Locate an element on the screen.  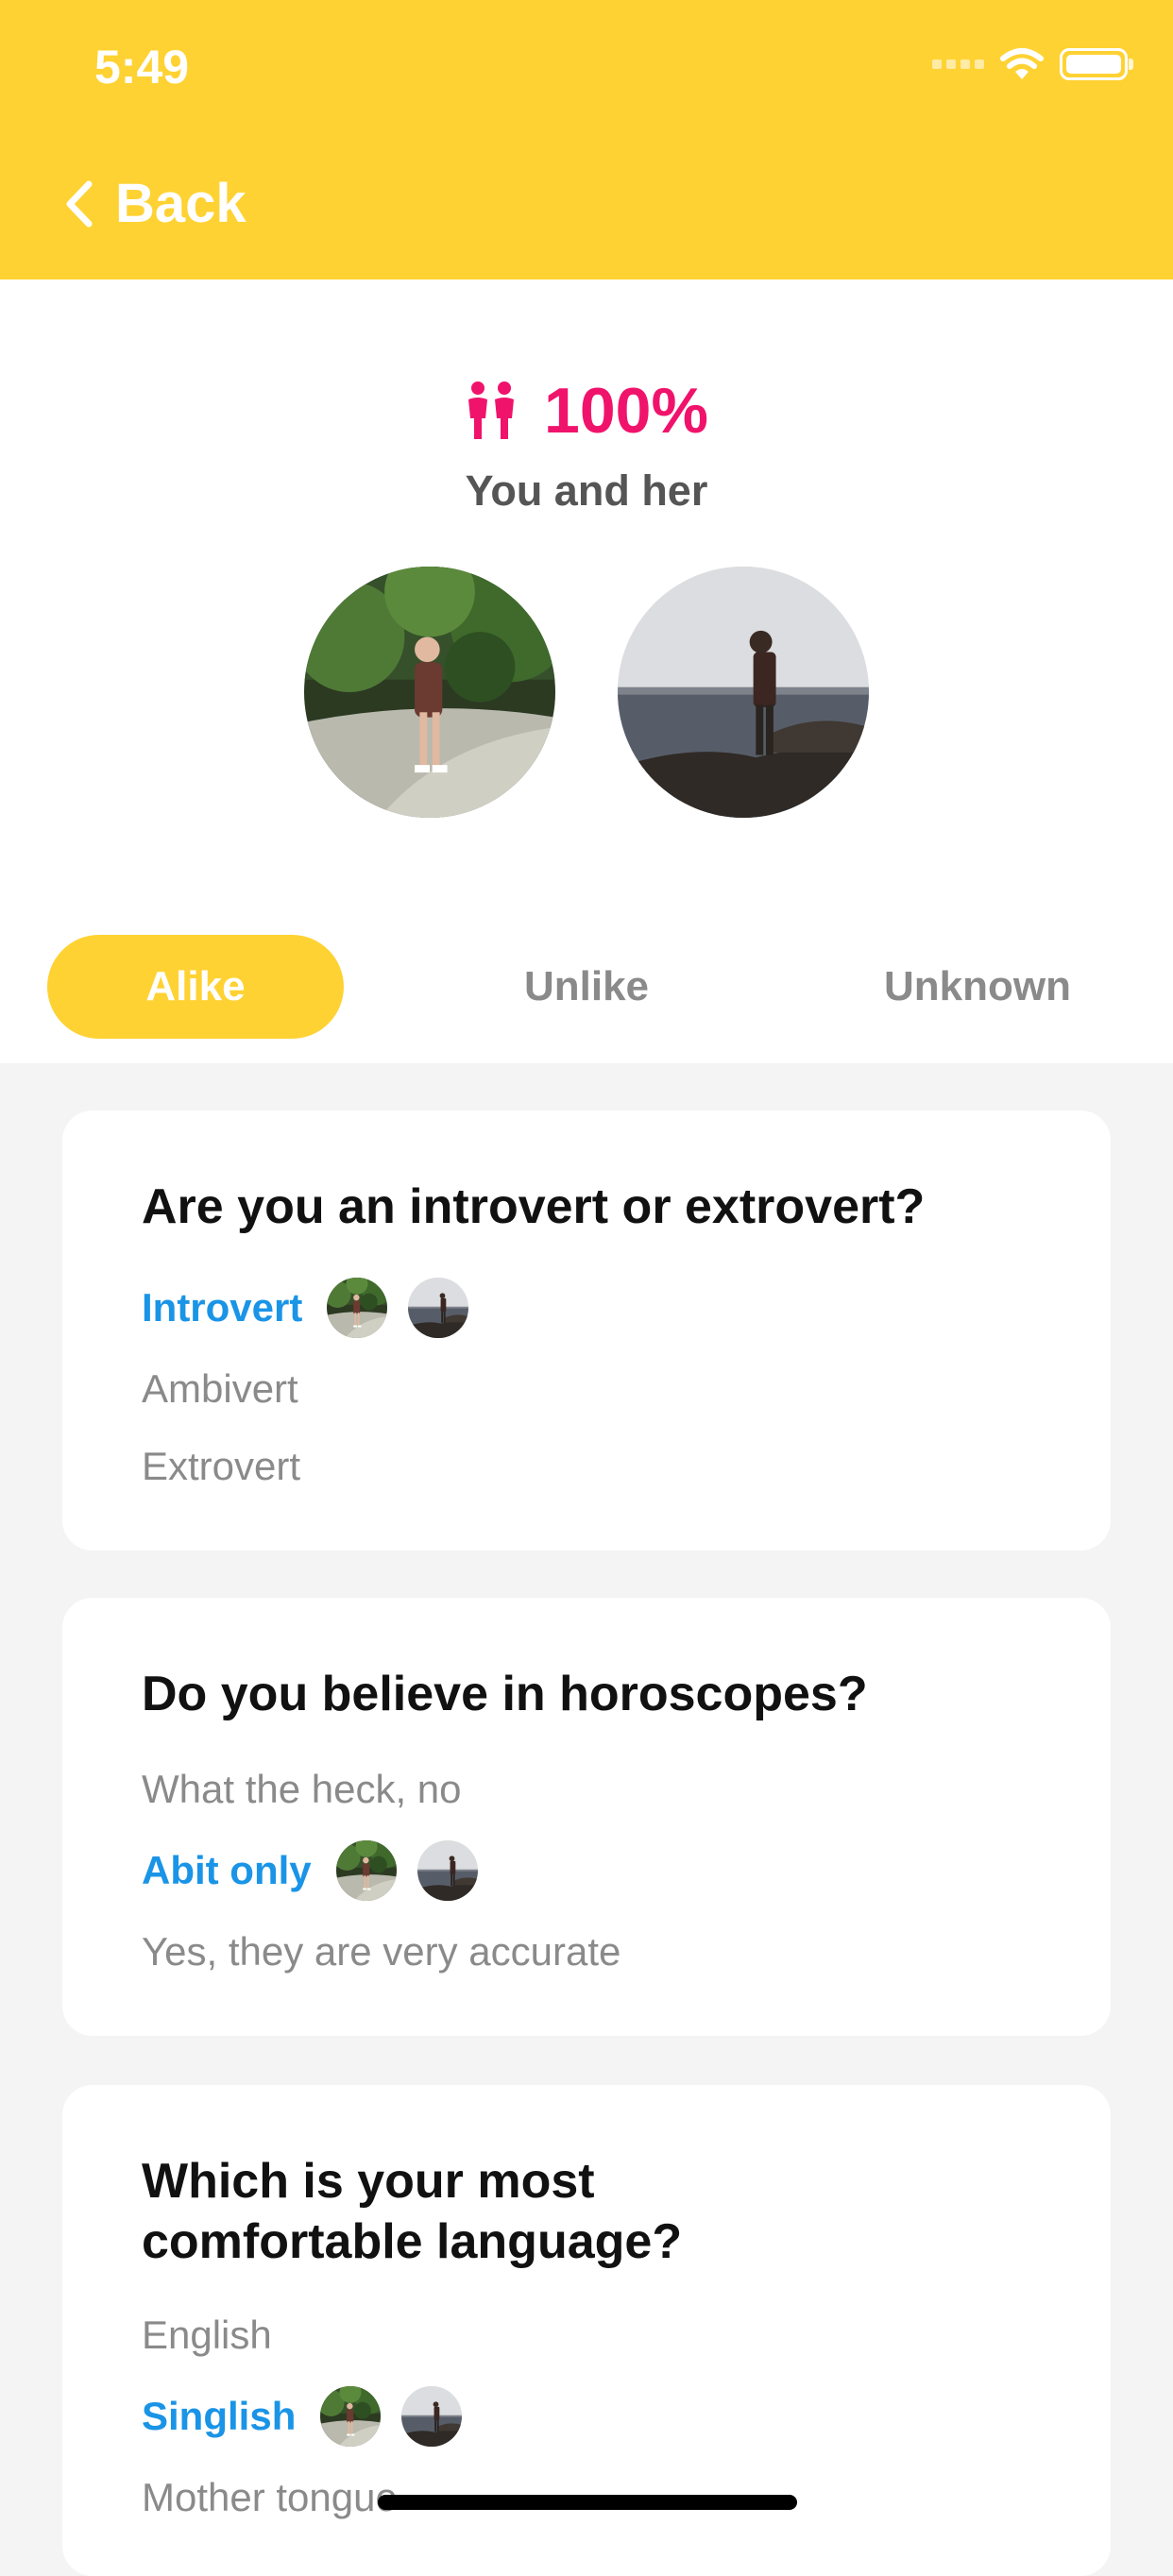
option-label: Ambivert is located at coordinates (220, 1388).